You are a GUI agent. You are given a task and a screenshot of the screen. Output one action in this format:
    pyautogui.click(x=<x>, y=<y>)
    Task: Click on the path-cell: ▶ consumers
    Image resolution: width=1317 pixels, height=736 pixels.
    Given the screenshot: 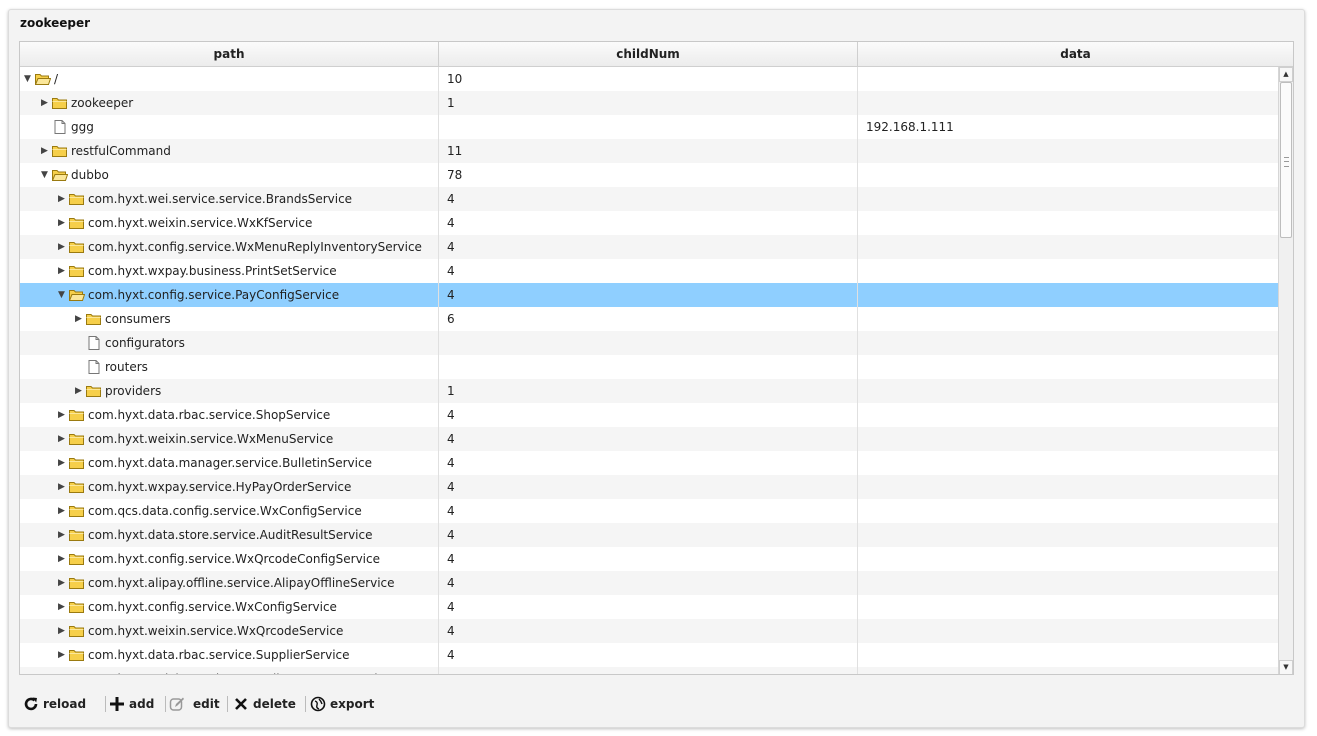 What is the action you would take?
    pyautogui.click(x=229, y=319)
    